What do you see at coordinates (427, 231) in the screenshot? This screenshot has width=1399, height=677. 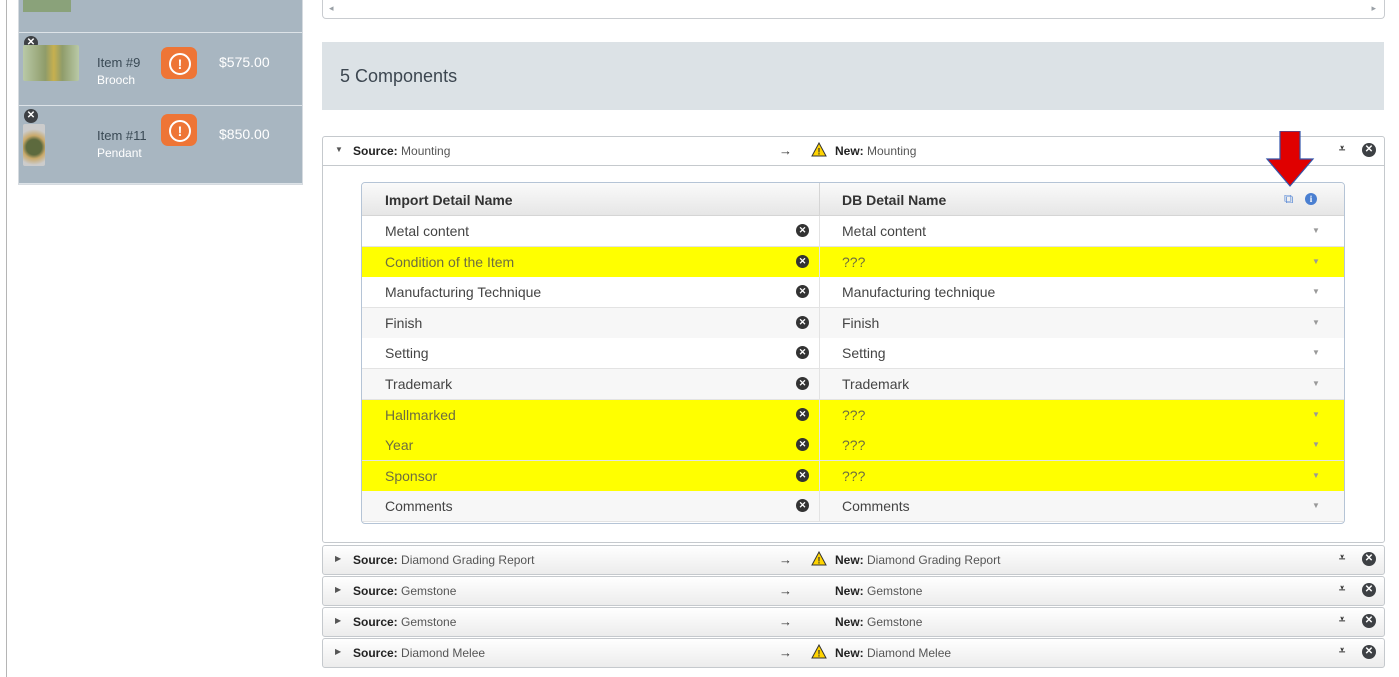 I see `import-detail-name: Metal content` at bounding box center [427, 231].